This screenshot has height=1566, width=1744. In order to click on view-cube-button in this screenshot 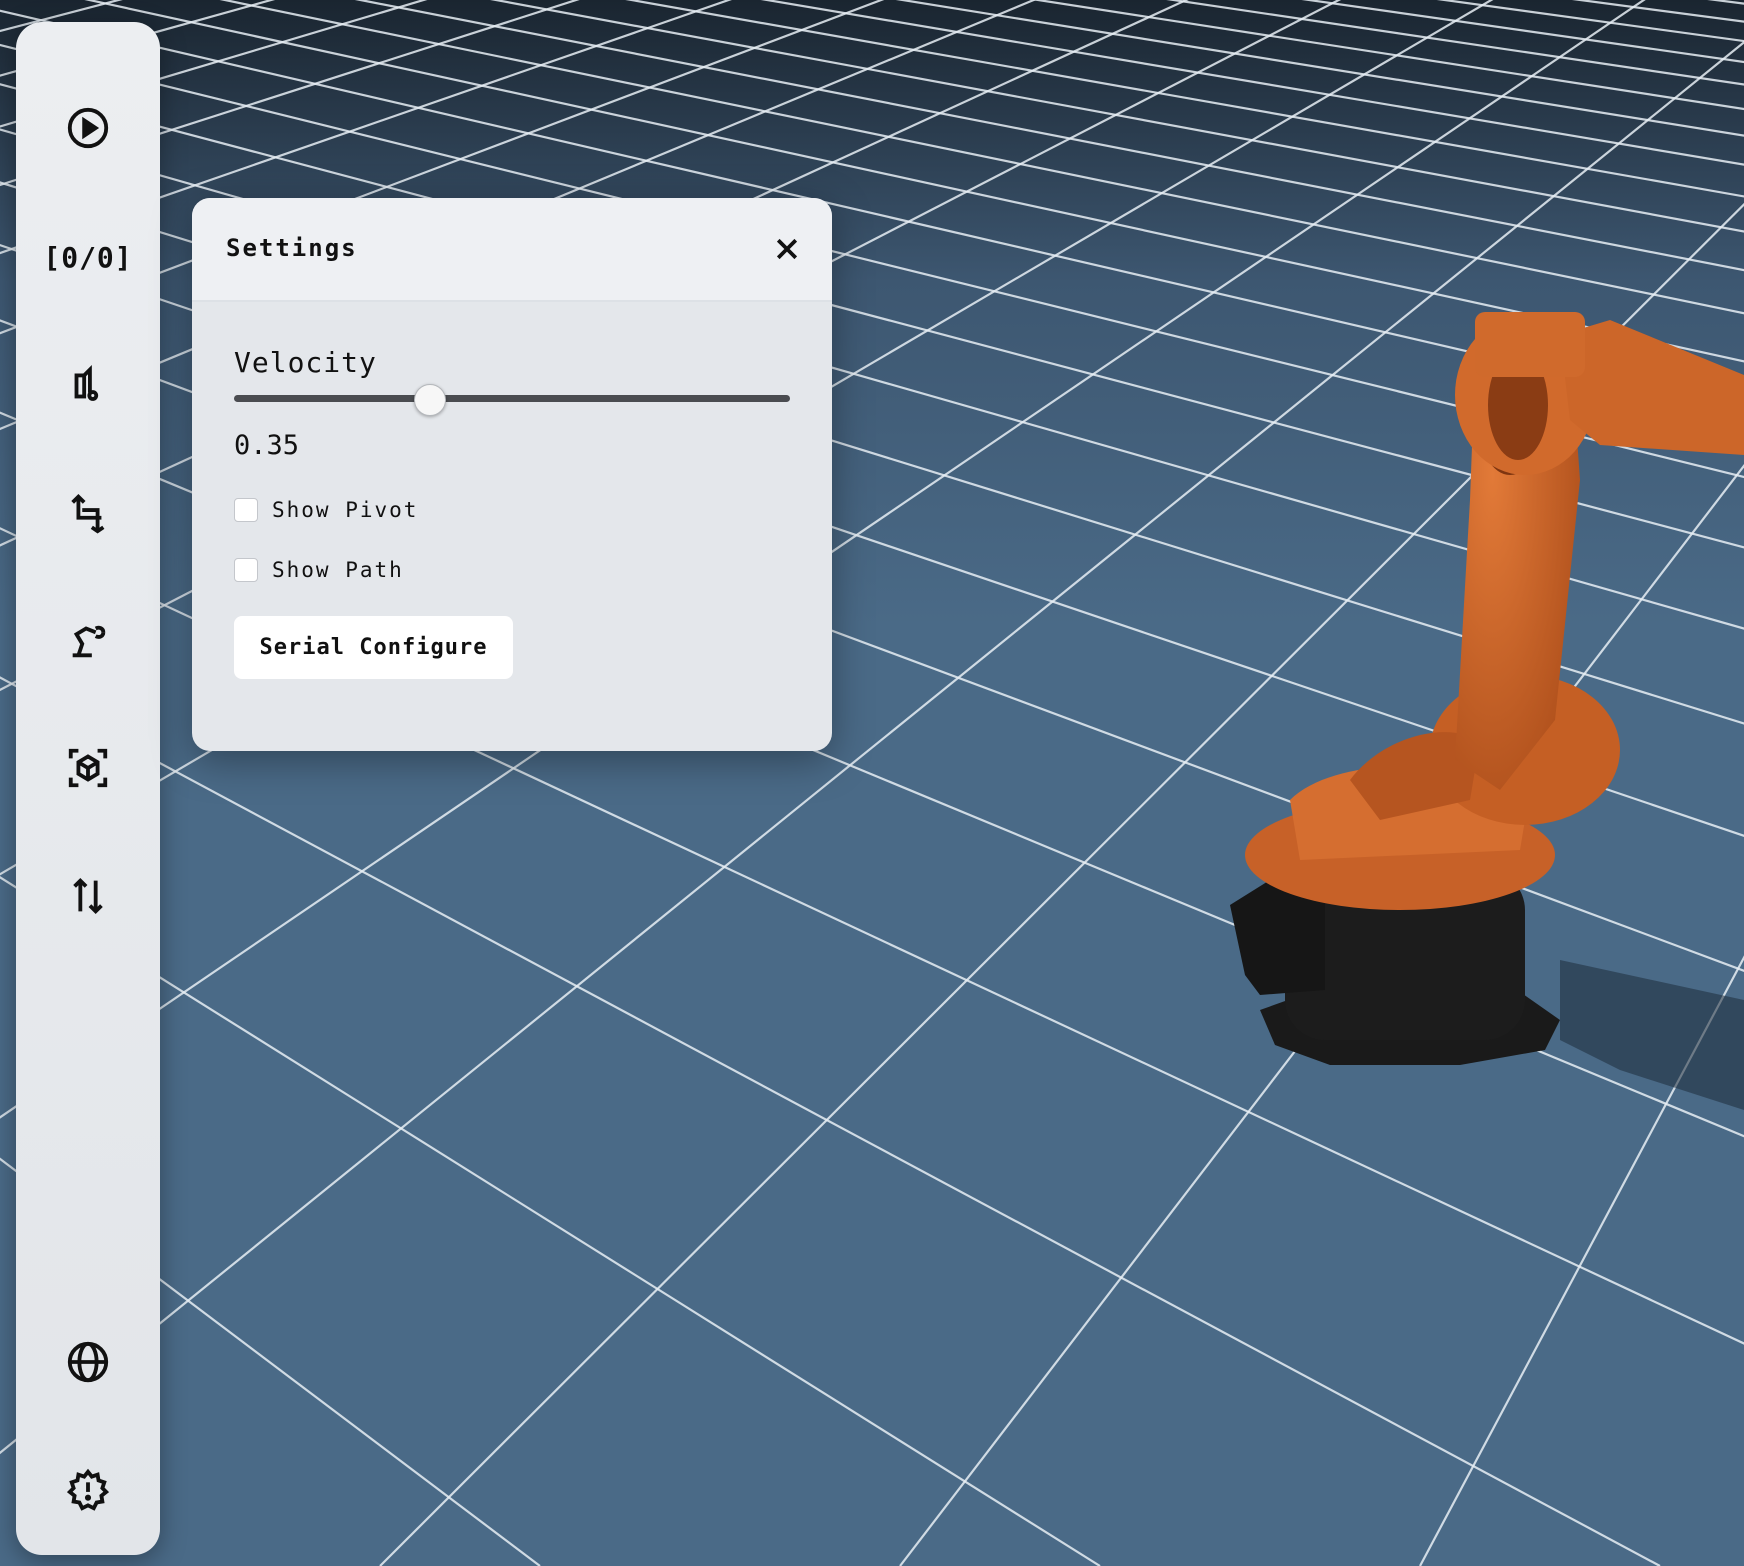, I will do `click(88, 768)`.